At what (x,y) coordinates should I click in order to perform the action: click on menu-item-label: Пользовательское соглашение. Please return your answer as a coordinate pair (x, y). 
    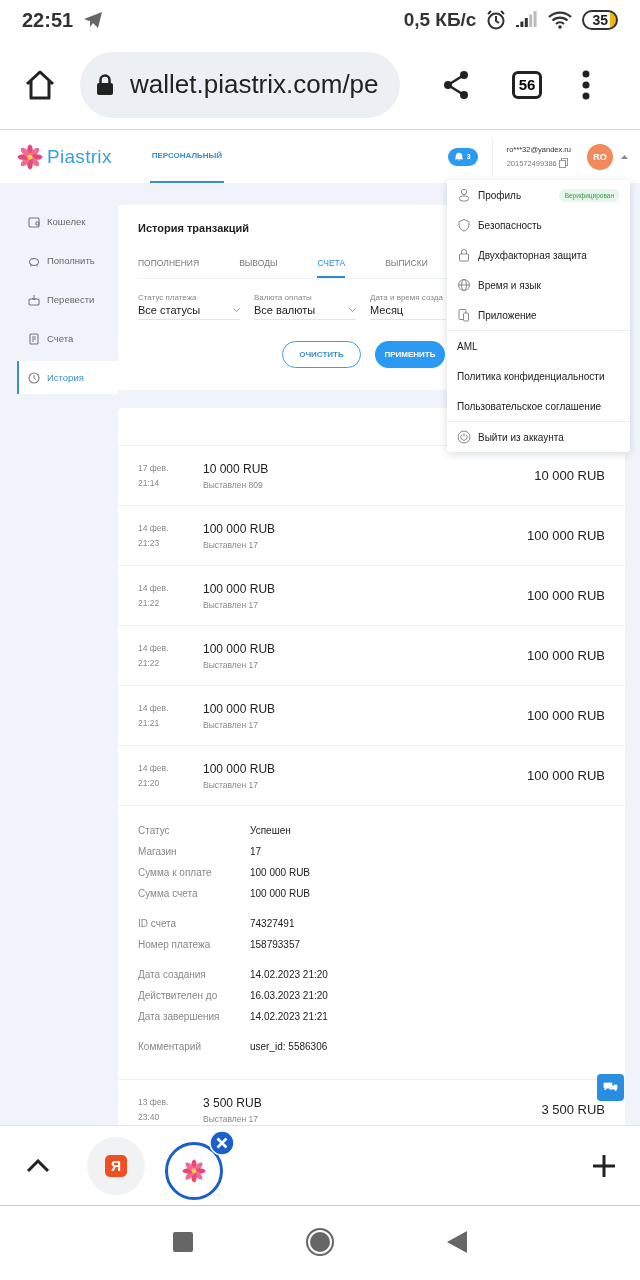
    Looking at the image, I should click on (529, 406).